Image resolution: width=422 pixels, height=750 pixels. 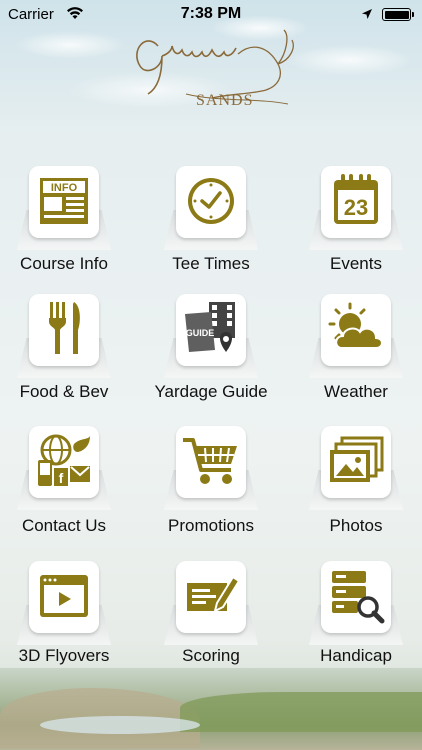 I want to click on menu-item-food-bev: Food & Bev, so click(x=67, y=348).